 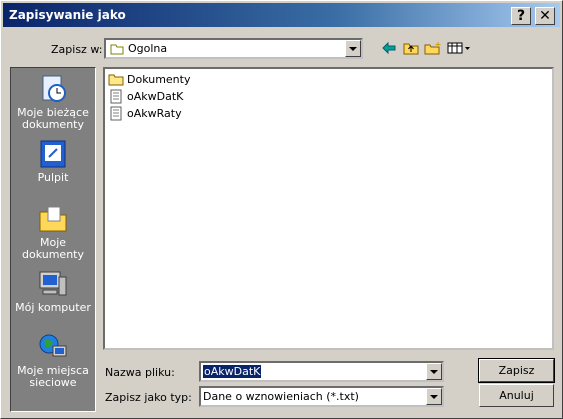 I want to click on file-name: oAkwRaty, so click(x=154, y=113).